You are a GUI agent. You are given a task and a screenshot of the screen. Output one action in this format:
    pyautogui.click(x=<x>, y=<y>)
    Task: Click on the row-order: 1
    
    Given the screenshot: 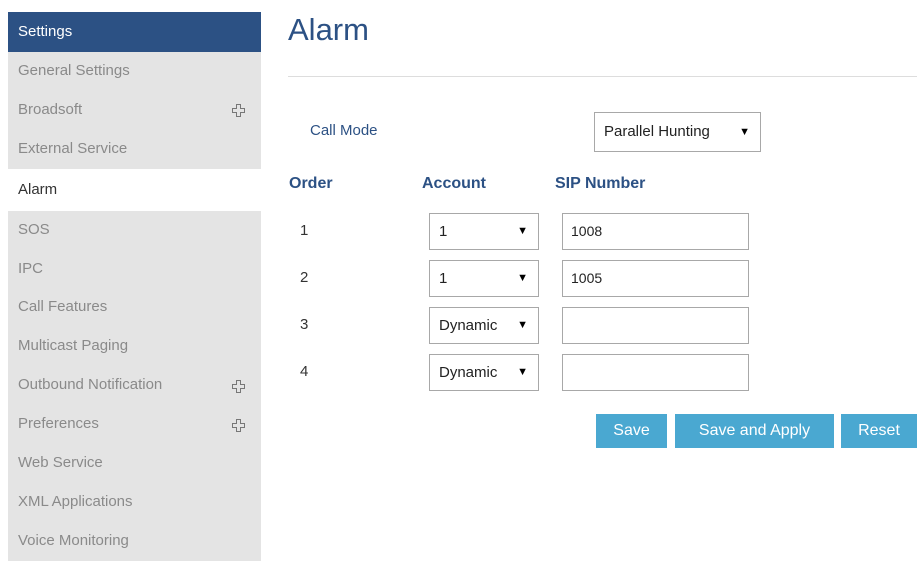 What is the action you would take?
    pyautogui.click(x=304, y=230)
    